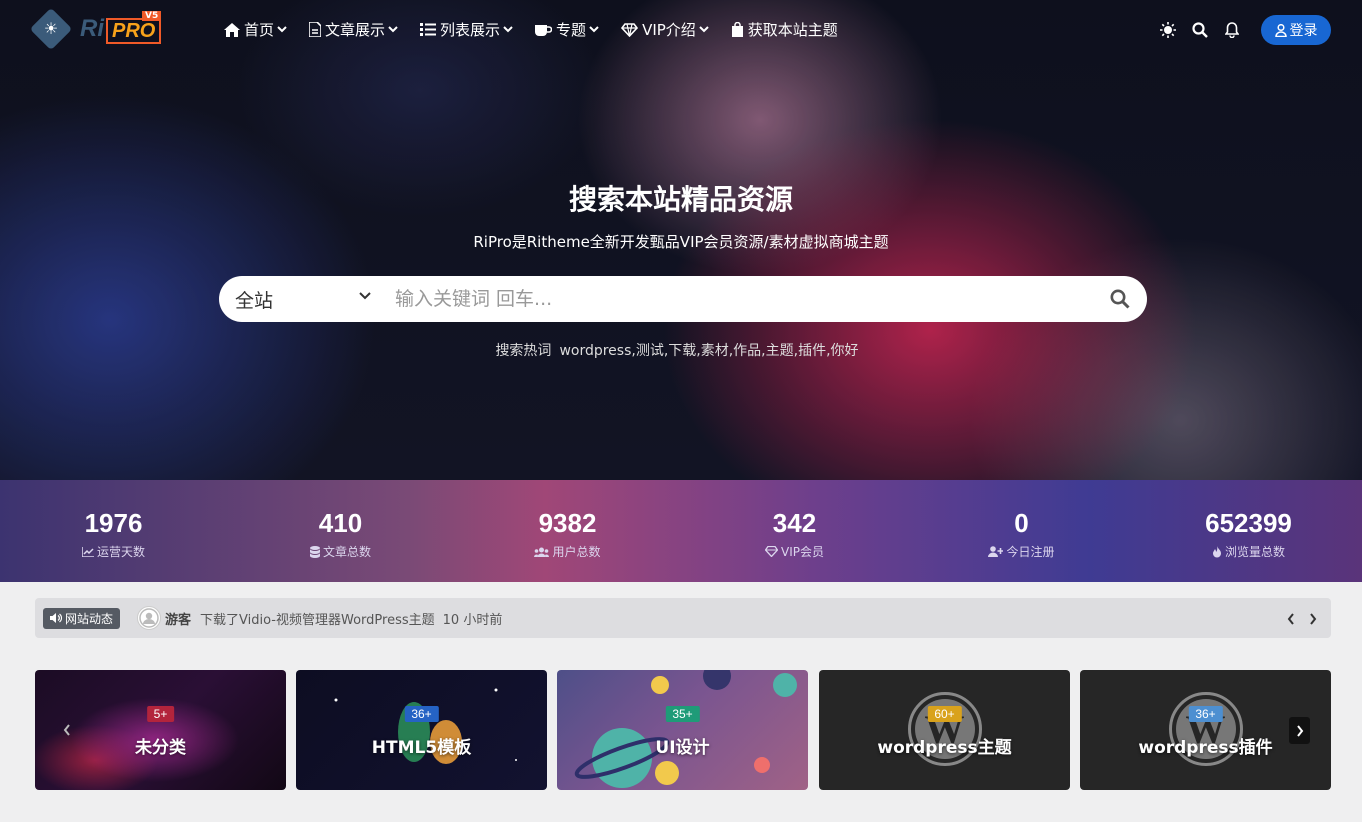 This screenshot has height=822, width=1362. Describe the element at coordinates (120, 552) in the screenshot. I see `stat-label-text: 运营天数` at that location.